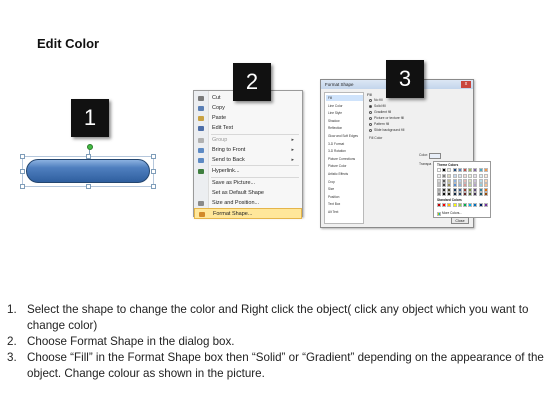 Image resolution: width=560 pixels, height=420 pixels. What do you see at coordinates (344, 174) in the screenshot?
I see `dialog-category-item: Artistic Effects` at bounding box center [344, 174].